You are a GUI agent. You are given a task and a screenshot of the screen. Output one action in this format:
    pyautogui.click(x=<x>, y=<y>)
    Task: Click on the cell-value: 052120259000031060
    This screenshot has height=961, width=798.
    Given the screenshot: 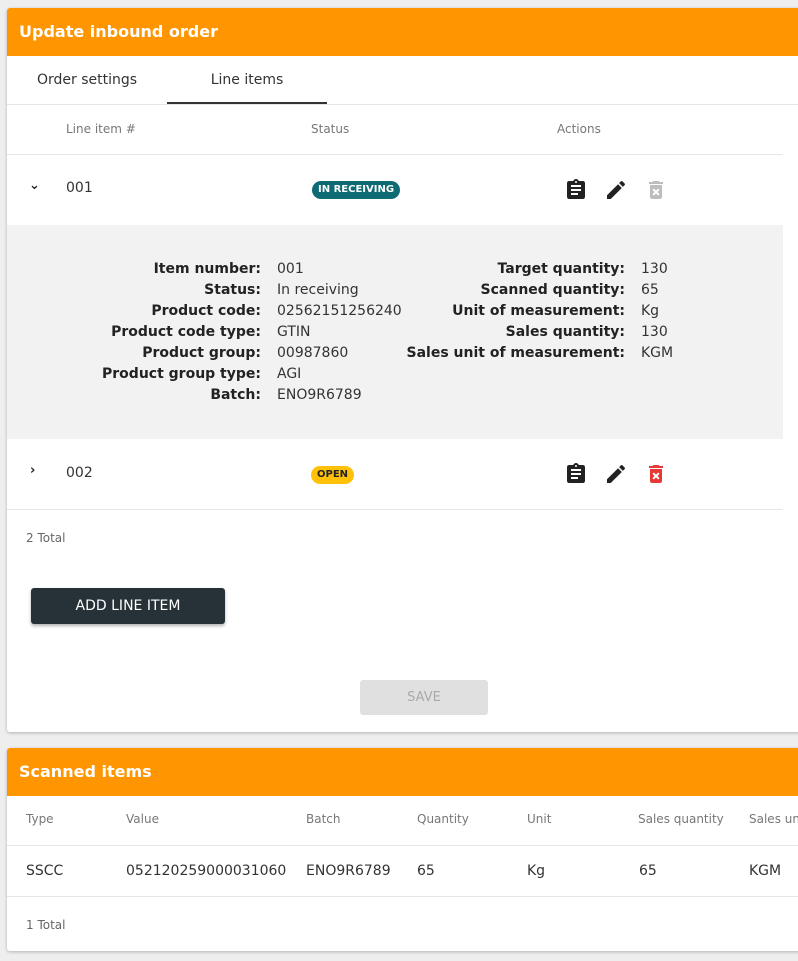 What is the action you would take?
    pyautogui.click(x=206, y=871)
    